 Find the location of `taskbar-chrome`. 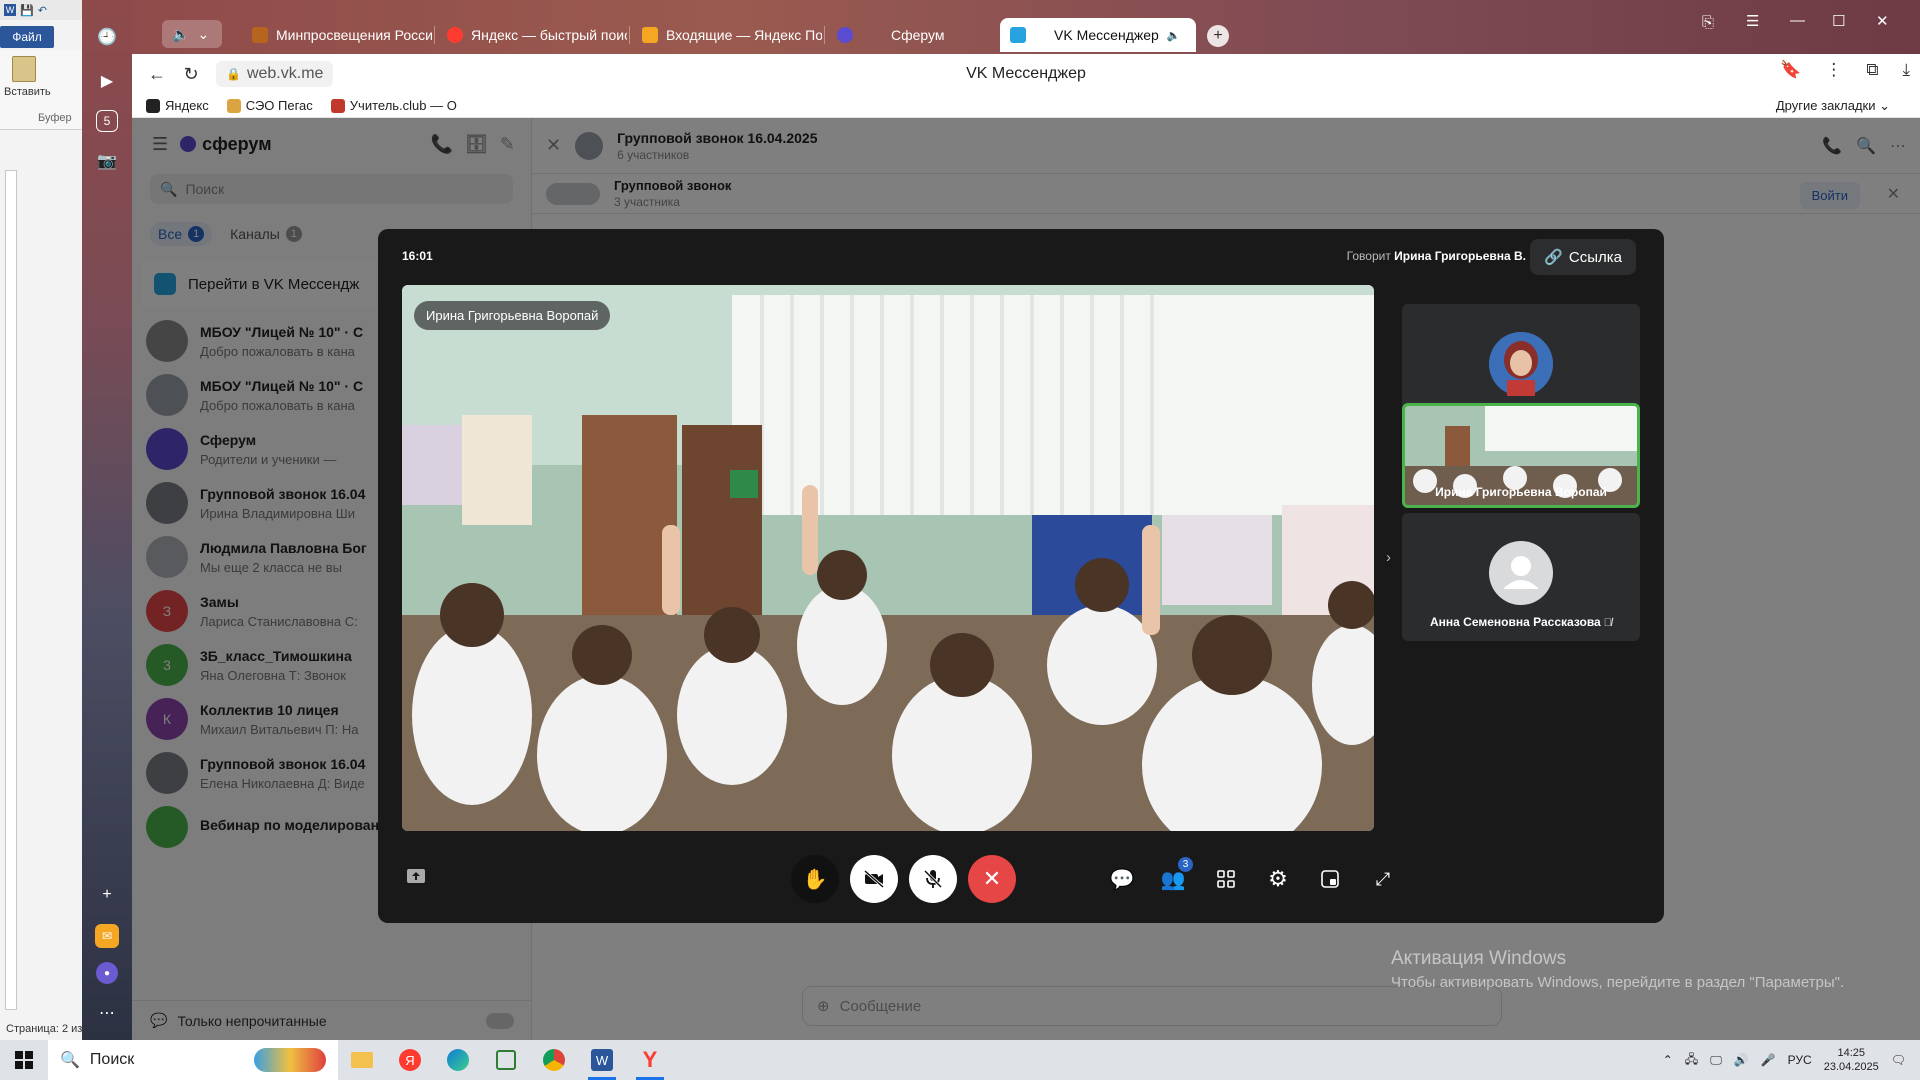

taskbar-chrome is located at coordinates (554, 1060).